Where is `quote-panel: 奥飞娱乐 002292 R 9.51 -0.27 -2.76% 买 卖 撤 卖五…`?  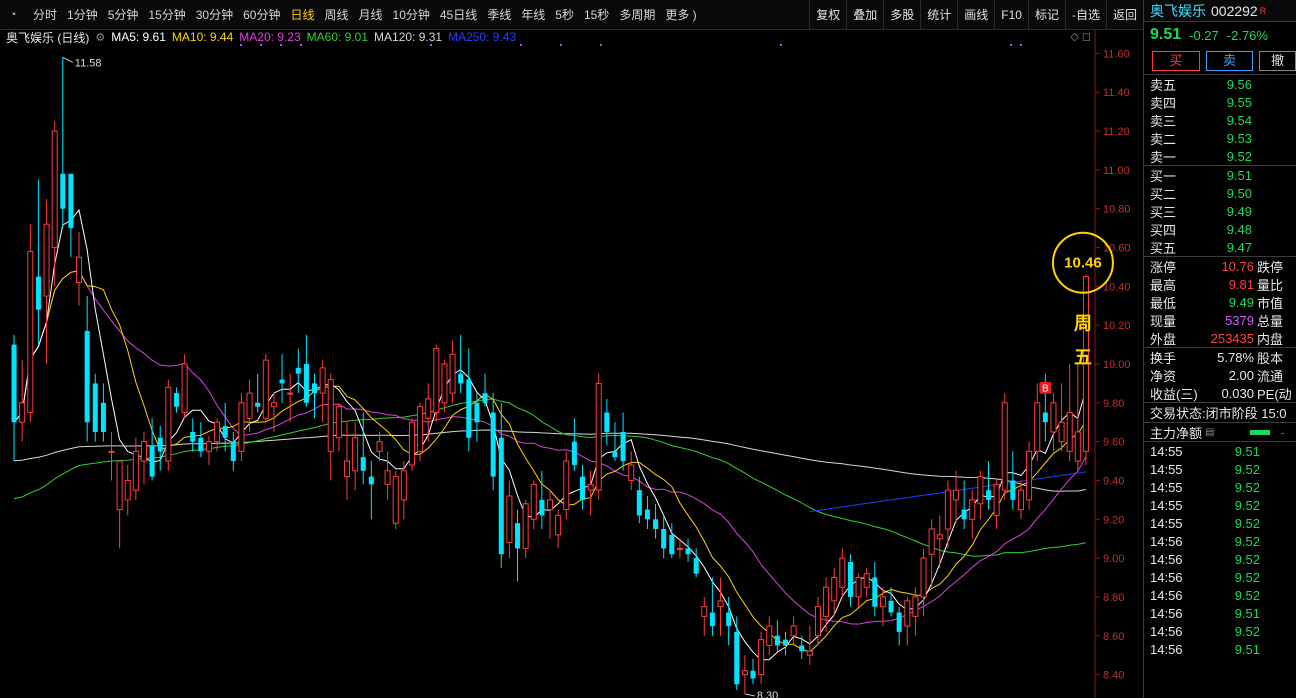
quote-panel: 奥飞娱乐 002292 R 9.51 -0.27 -2.76% 买 卖 撤 卖五… is located at coordinates (1219, 349).